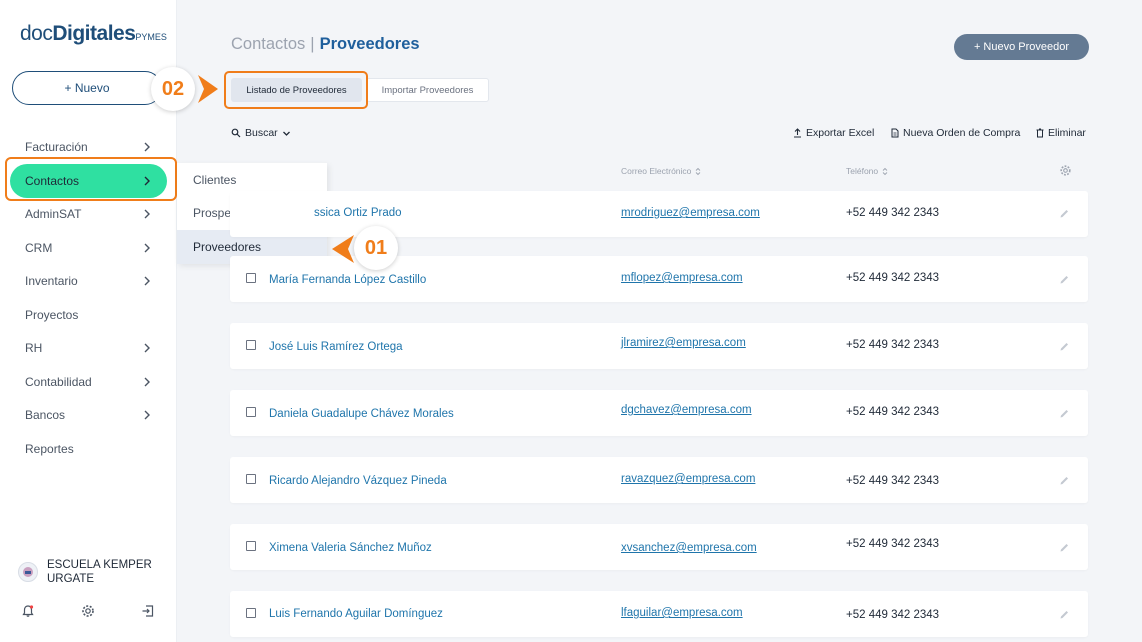 The width and height of the screenshot is (1142, 642). What do you see at coordinates (895, 133) in the screenshot?
I see `document-icon` at bounding box center [895, 133].